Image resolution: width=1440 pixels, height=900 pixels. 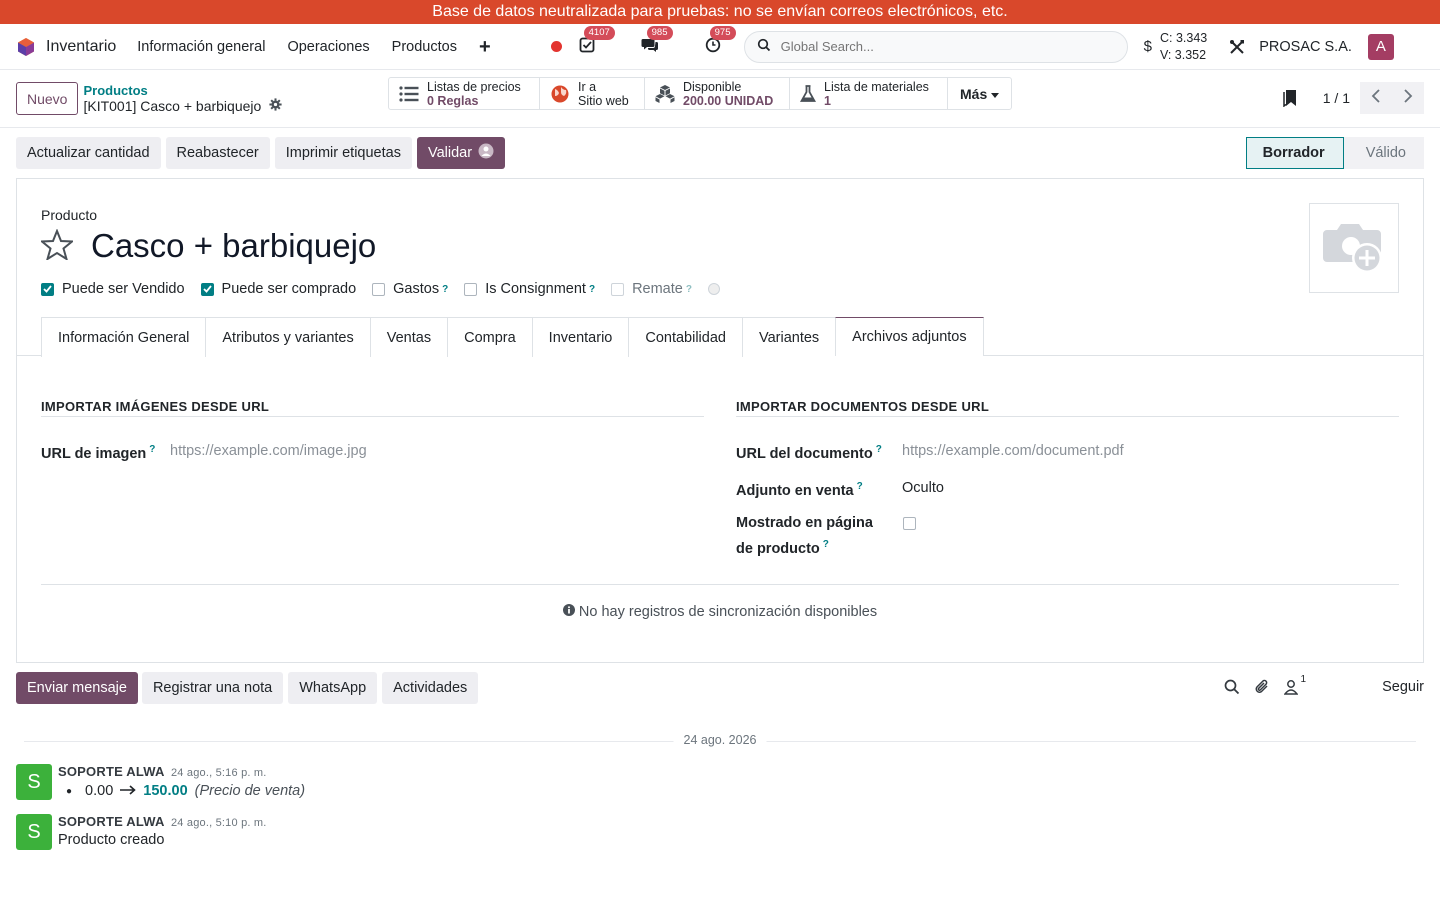 What do you see at coordinates (123, 337) in the screenshot?
I see `tab-informacion-general: Información General` at bounding box center [123, 337].